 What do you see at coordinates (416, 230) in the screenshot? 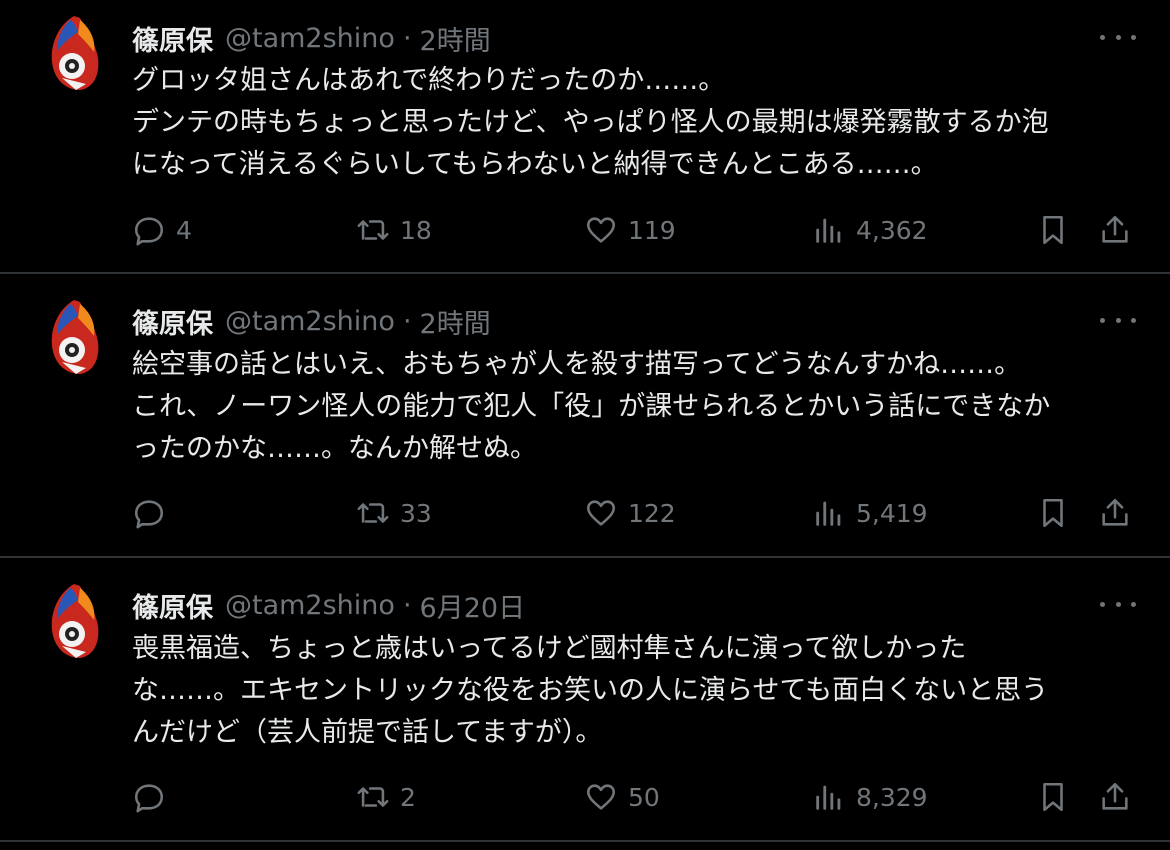
I see `retweet-count: 18` at bounding box center [416, 230].